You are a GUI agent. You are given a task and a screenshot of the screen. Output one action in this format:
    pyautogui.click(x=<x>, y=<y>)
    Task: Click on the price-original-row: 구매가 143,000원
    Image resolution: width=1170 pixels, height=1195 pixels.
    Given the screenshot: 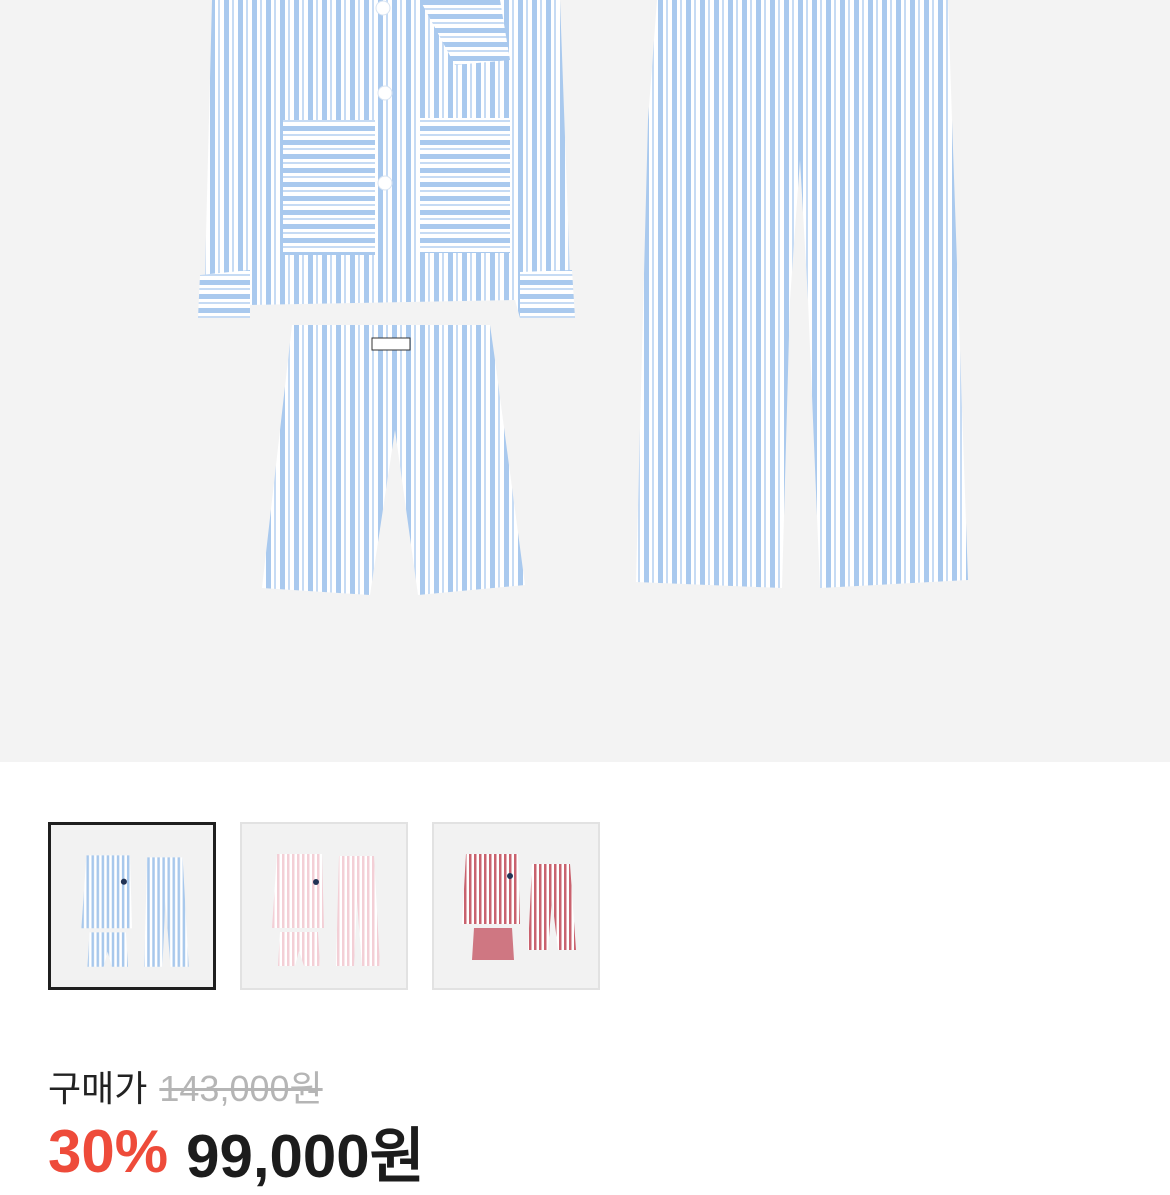 What is the action you would take?
    pyautogui.click(x=185, y=1086)
    